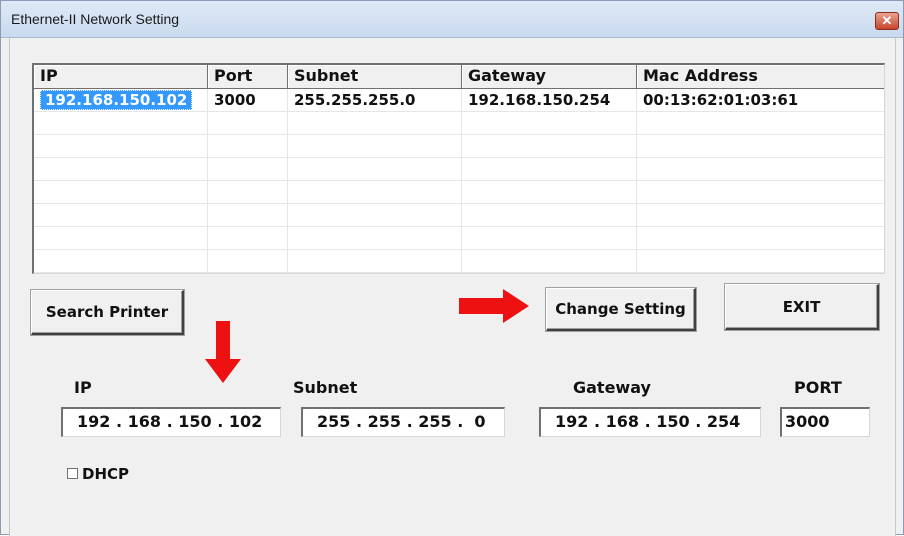  What do you see at coordinates (612, 387) in the screenshot?
I see `gateway-label: Gateway` at bounding box center [612, 387].